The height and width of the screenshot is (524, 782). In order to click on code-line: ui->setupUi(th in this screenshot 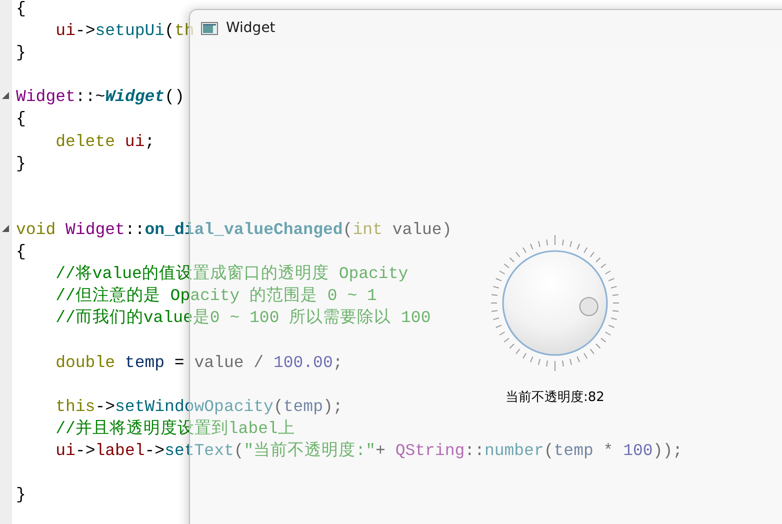, I will do `click(124, 30)`.